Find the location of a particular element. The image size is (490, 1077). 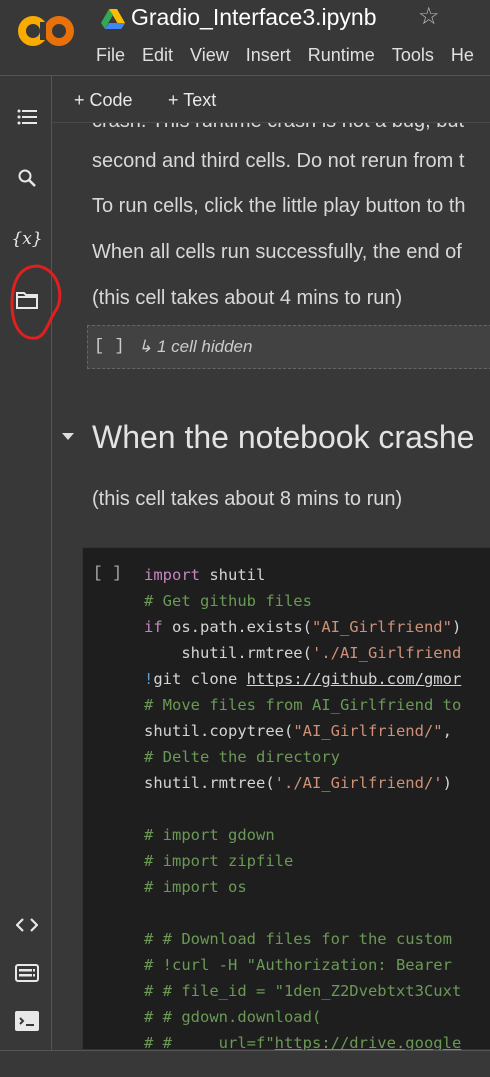

menu-help: He is located at coordinates (462, 55).